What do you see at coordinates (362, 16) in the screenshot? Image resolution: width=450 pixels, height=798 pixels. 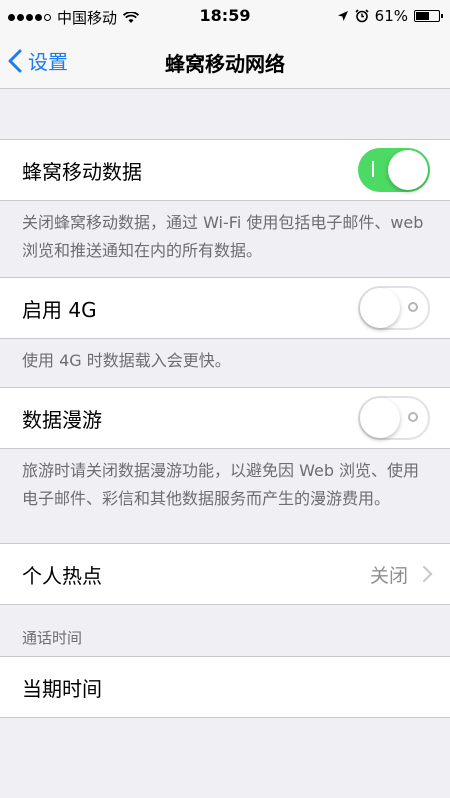 I see `alarm-clock-icon` at bounding box center [362, 16].